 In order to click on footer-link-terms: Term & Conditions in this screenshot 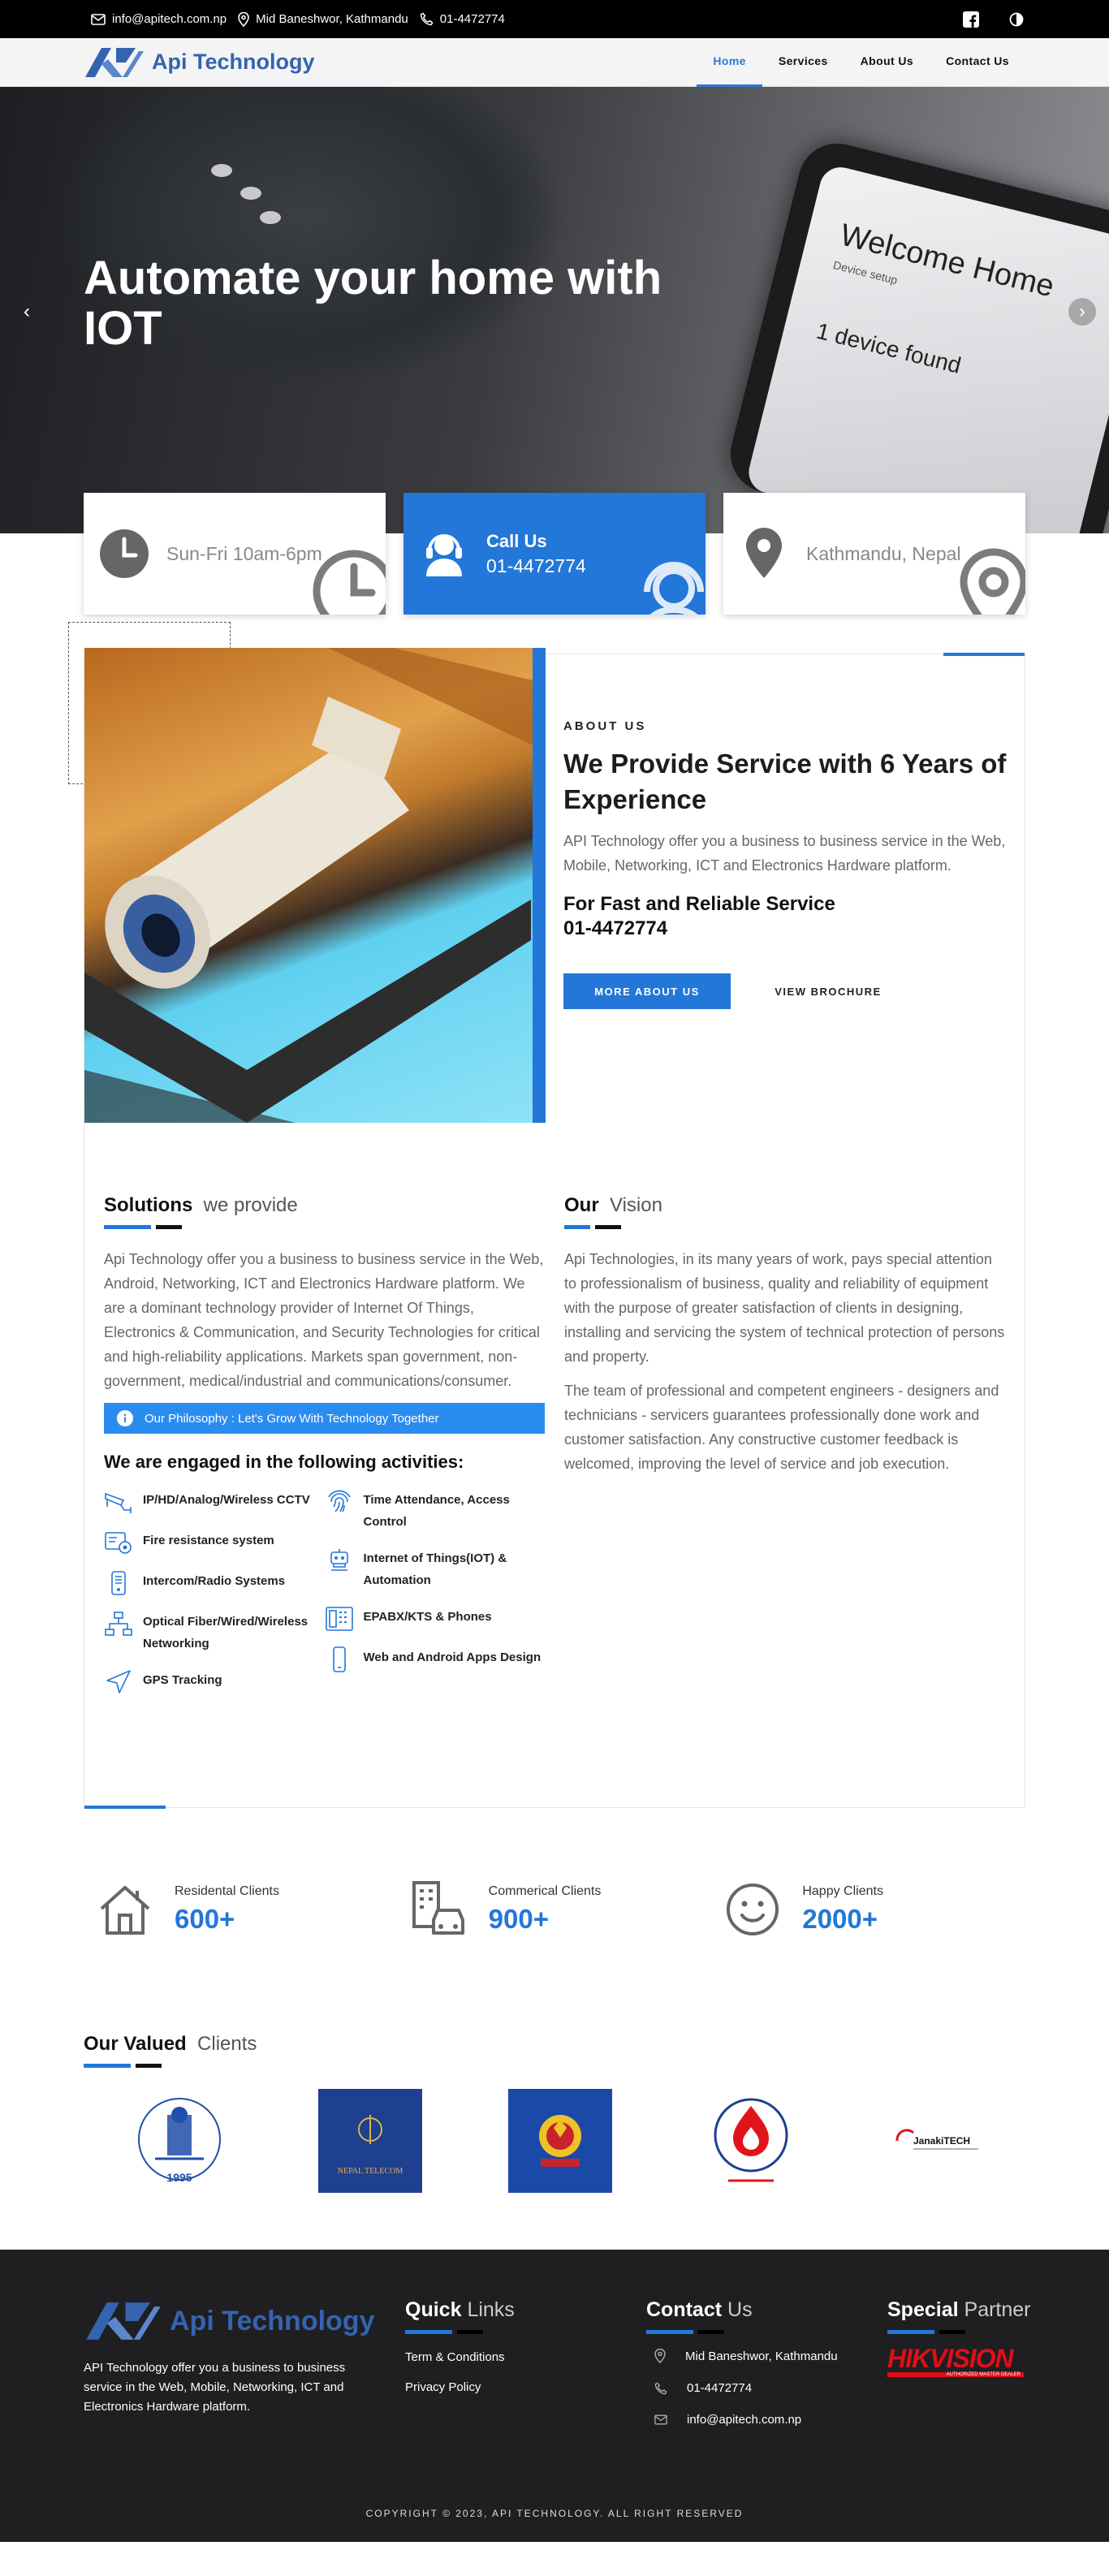, I will do `click(525, 2357)`.